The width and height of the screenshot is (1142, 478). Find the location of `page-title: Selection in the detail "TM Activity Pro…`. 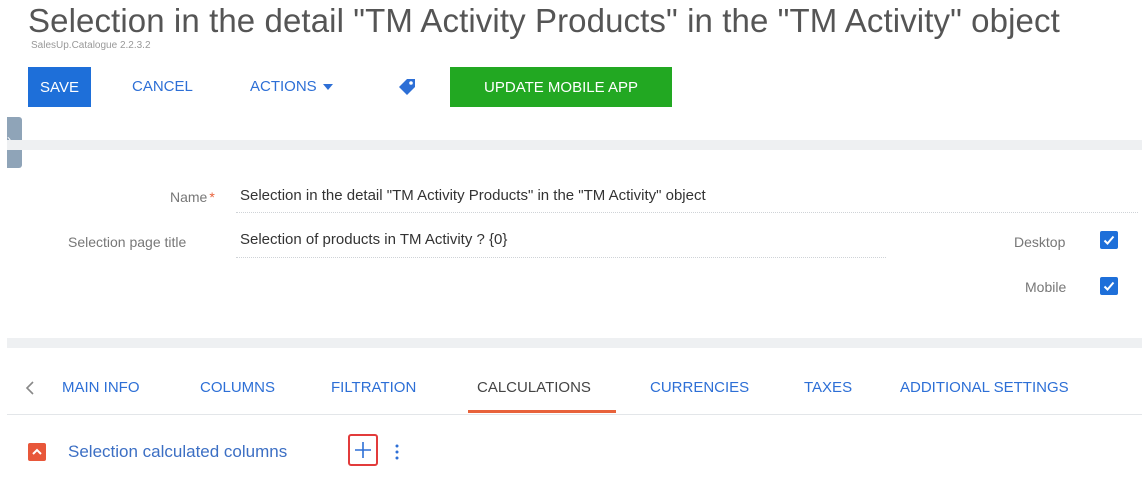

page-title: Selection in the detail "TM Activity Pro… is located at coordinates (544, 20).